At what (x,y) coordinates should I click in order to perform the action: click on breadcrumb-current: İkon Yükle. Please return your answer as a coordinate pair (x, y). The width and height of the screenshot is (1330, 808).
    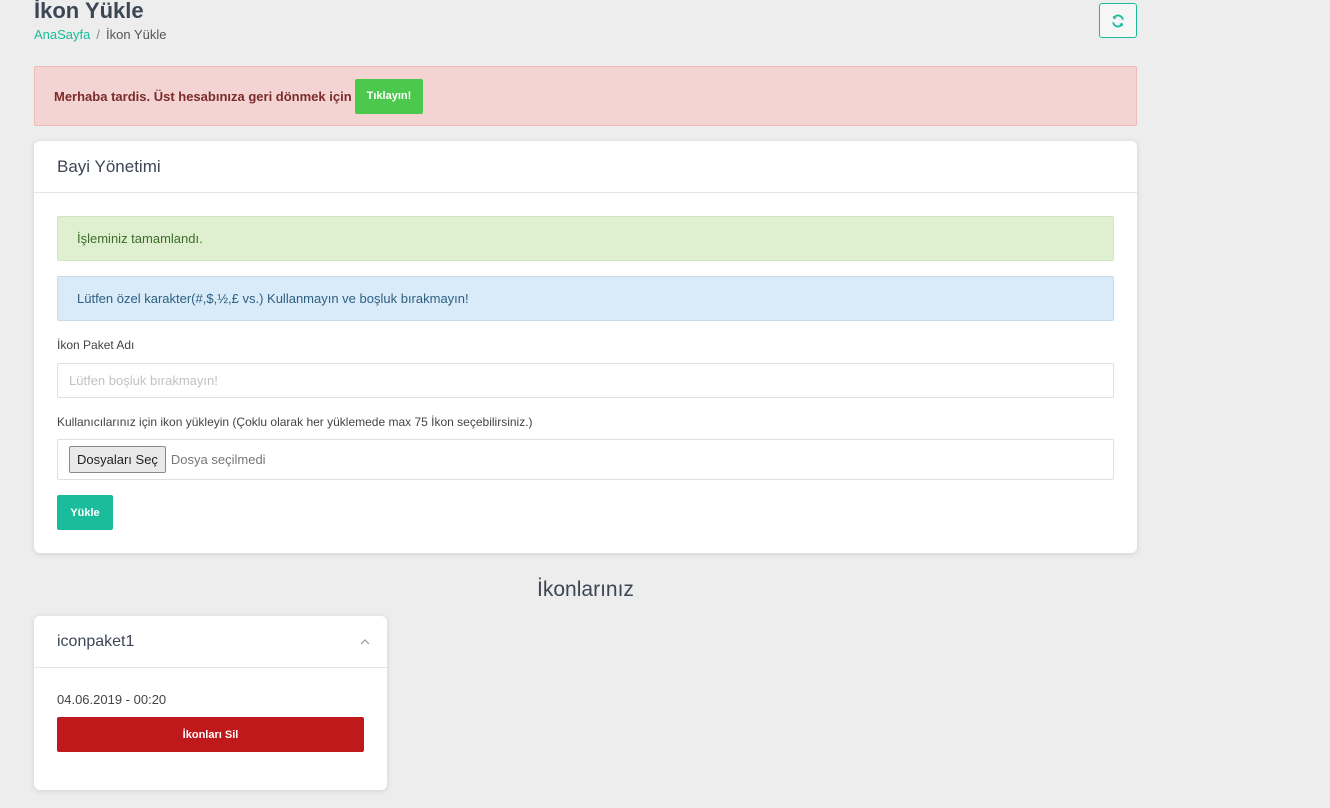
    Looking at the image, I should click on (136, 34).